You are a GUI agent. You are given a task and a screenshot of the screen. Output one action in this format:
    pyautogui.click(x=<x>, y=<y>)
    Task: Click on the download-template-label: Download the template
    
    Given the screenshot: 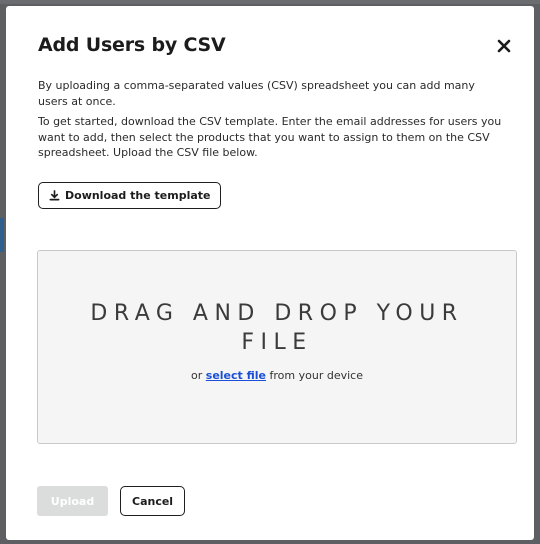 What is the action you would take?
    pyautogui.click(x=138, y=195)
    